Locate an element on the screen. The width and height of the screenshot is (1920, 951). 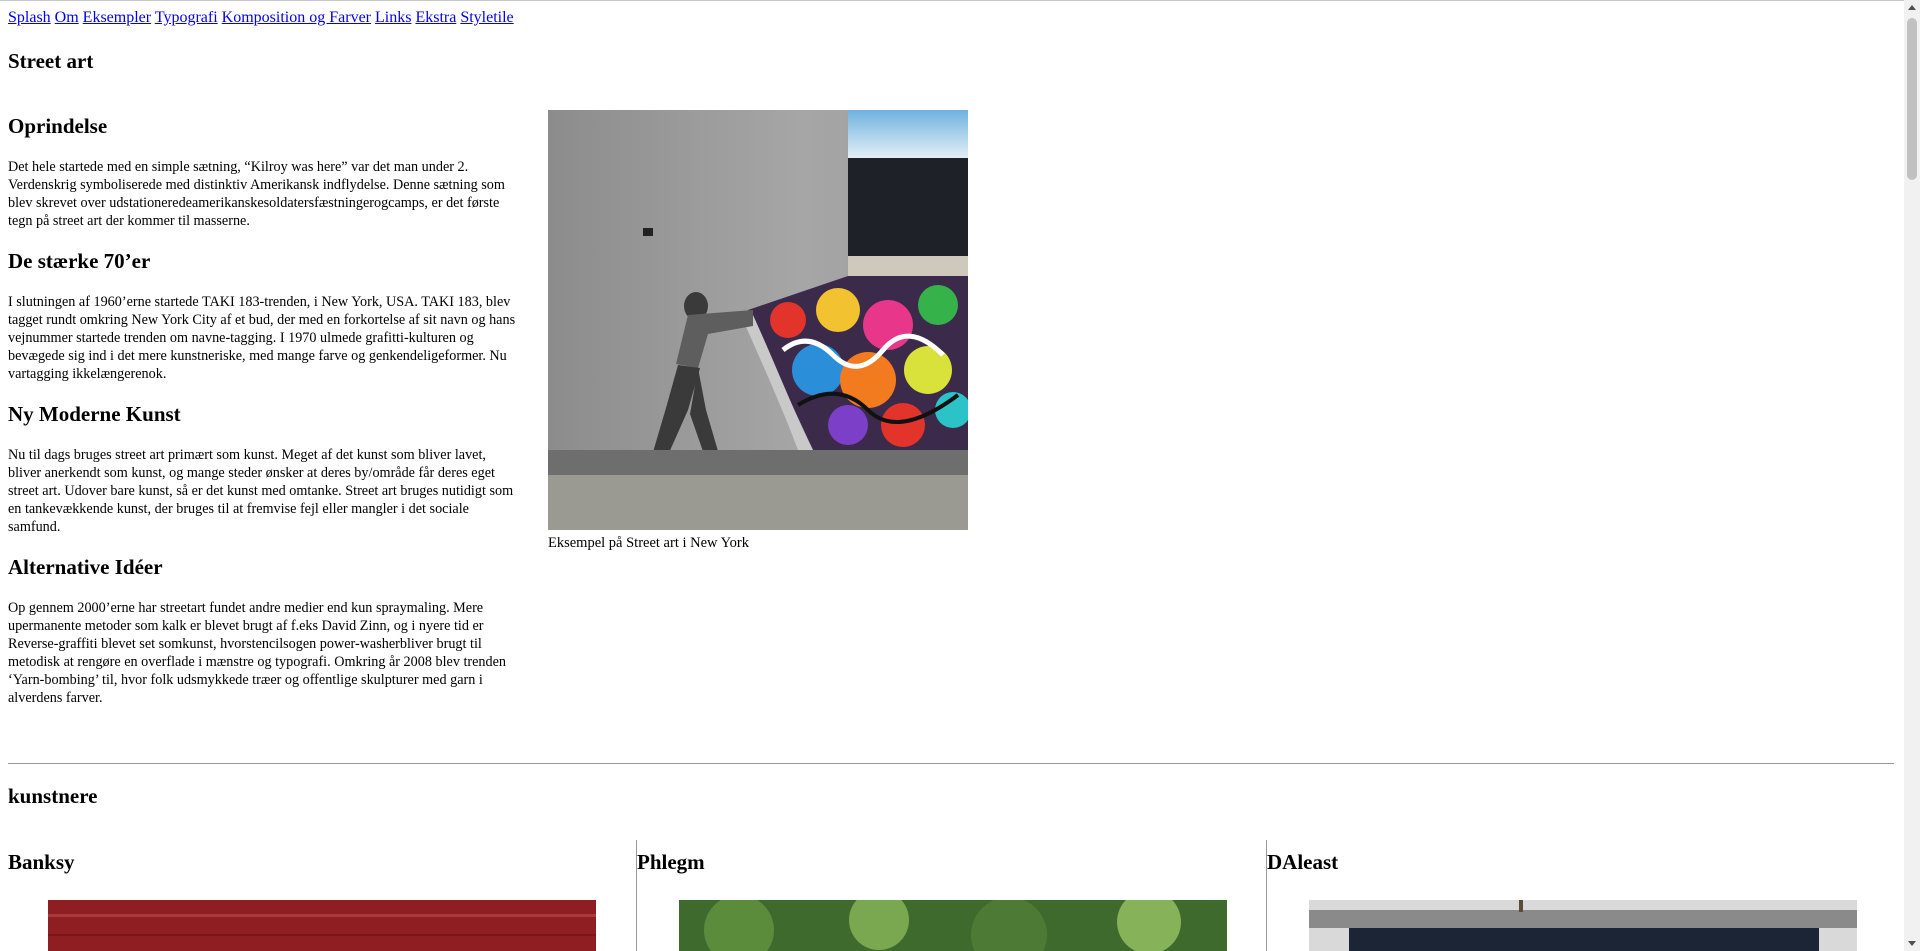
nav-link-splash: Splash is located at coordinates (29, 17).